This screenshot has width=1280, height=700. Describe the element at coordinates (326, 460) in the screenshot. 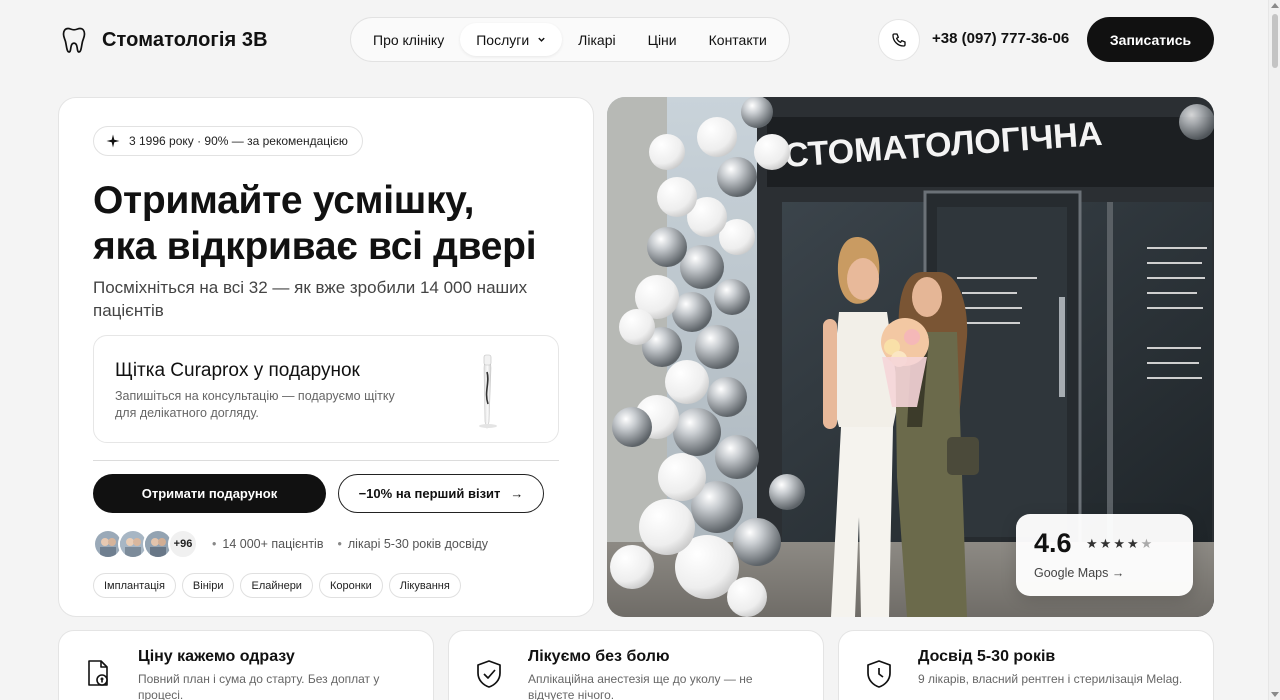

I see `divider` at that location.